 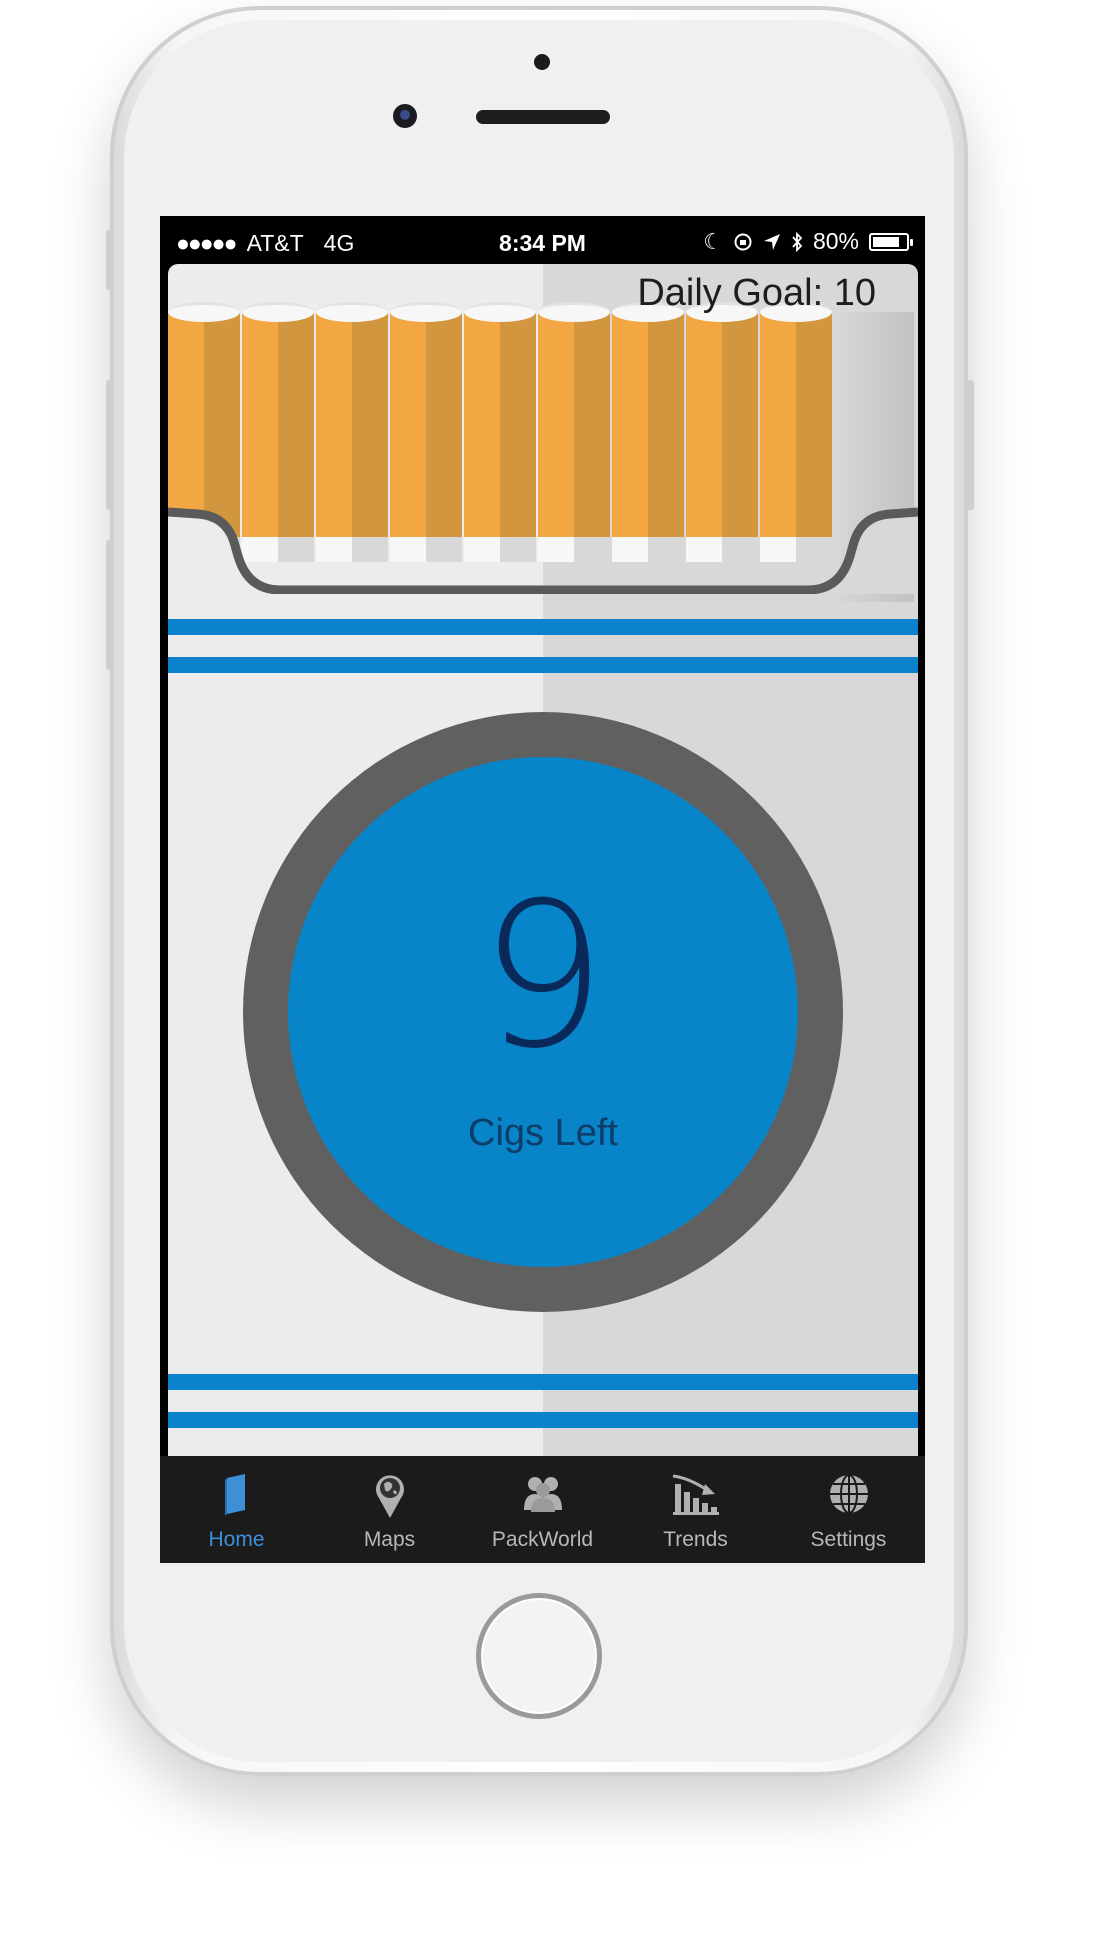 I want to click on battery-fill, so click(x=886, y=241).